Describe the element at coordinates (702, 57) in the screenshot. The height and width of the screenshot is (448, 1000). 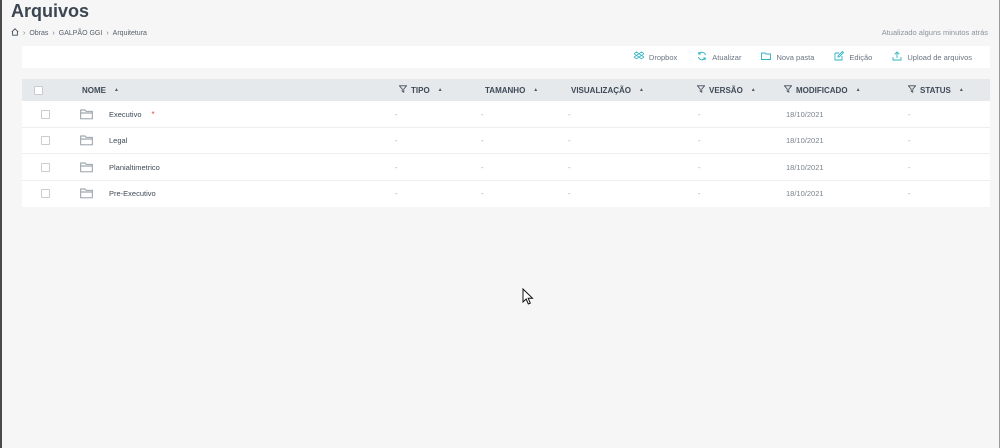
I see `refresh-icon` at that location.